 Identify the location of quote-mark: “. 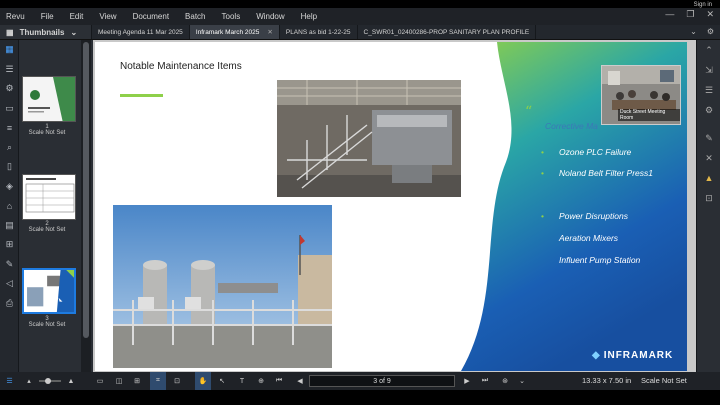
(529, 112).